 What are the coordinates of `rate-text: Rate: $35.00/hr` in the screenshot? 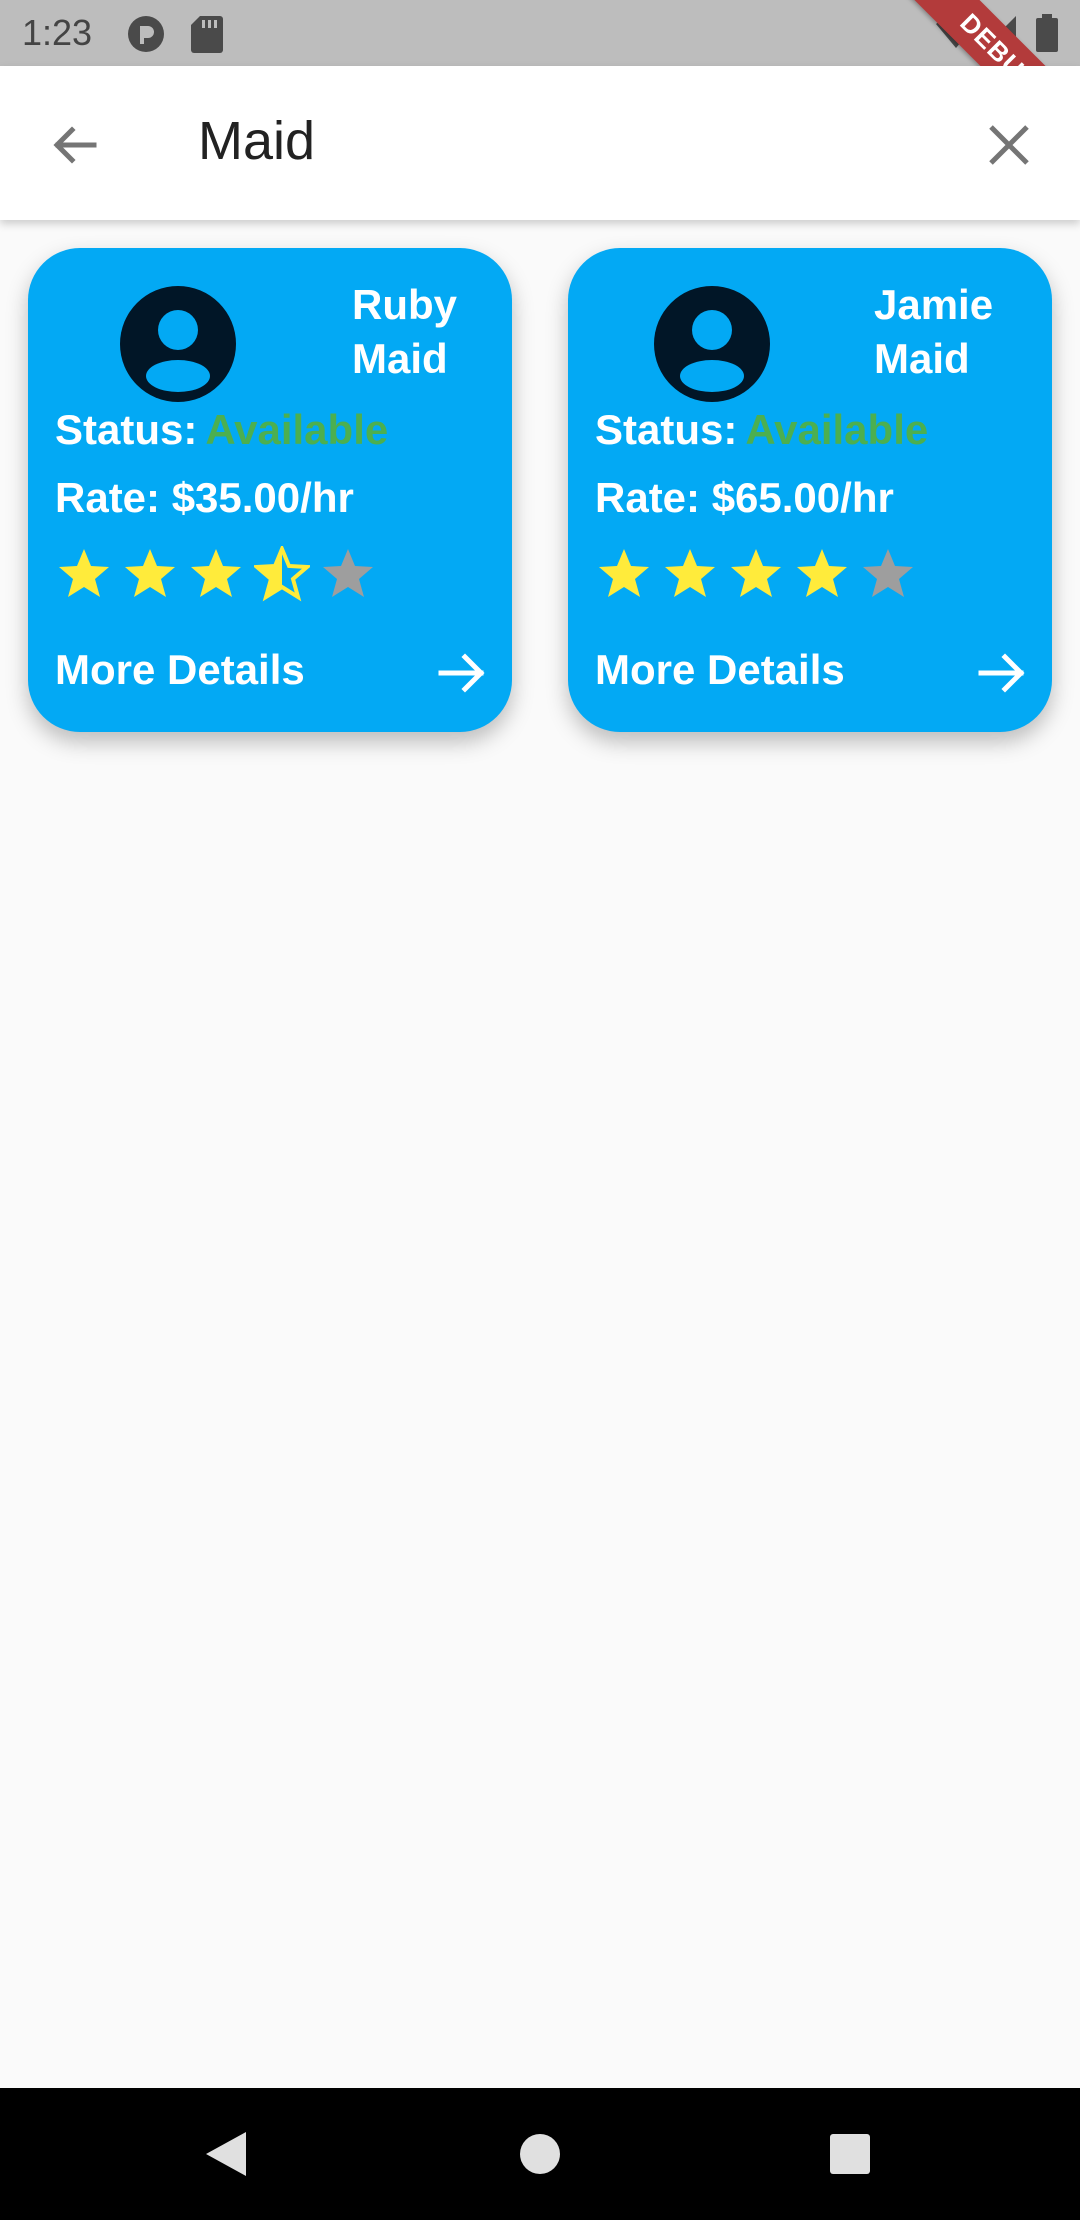 It's located at (204, 497).